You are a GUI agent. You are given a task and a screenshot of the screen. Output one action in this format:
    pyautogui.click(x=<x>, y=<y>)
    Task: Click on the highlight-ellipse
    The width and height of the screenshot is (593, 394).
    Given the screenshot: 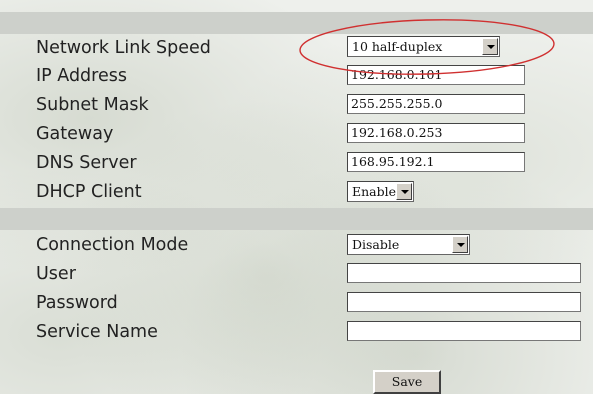 What is the action you would take?
    pyautogui.click(x=427, y=47)
    